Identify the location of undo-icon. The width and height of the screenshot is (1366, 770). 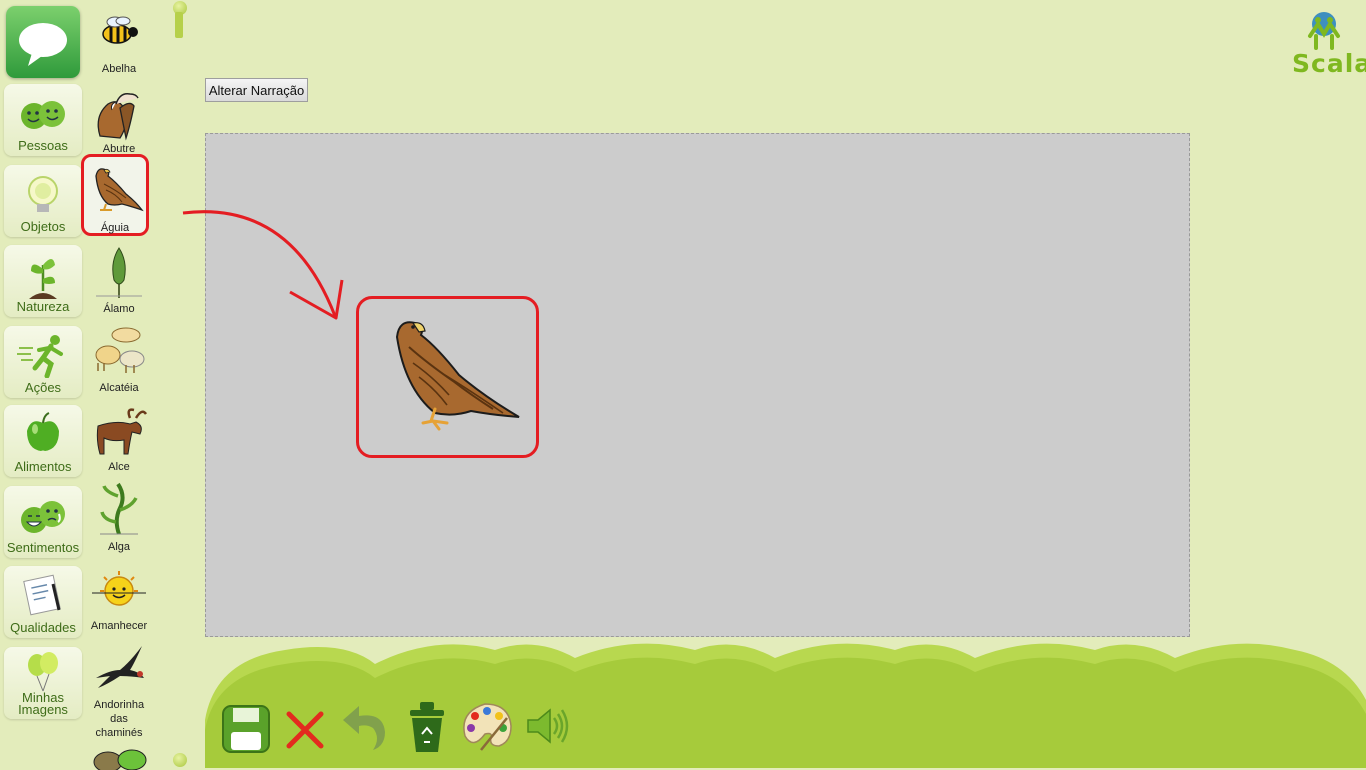
(364, 728).